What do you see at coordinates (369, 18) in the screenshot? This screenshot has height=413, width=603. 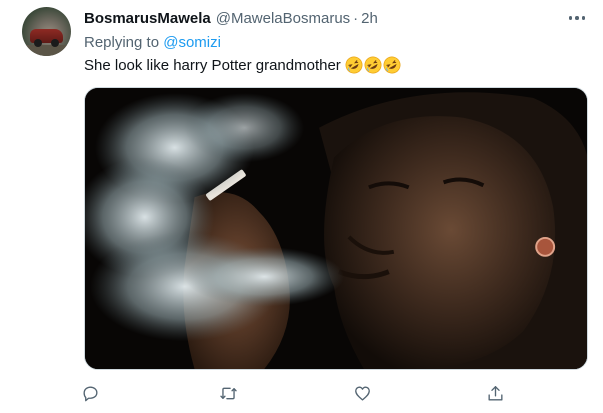 I see `tweet-time: 2h` at bounding box center [369, 18].